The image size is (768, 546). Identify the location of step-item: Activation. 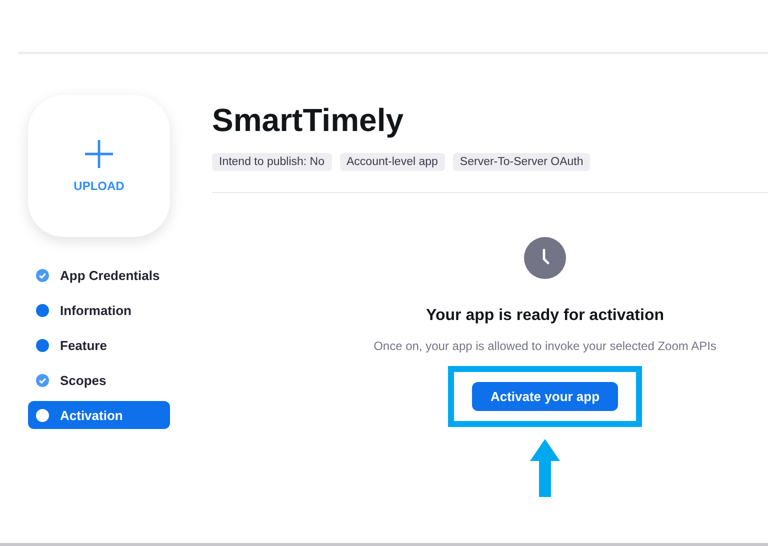
(99, 415).